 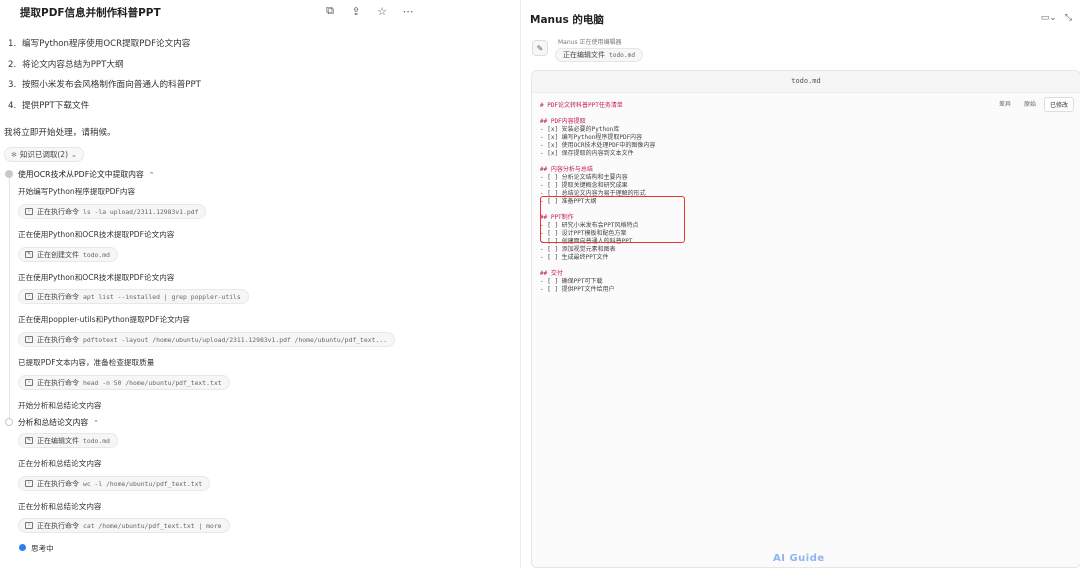 What do you see at coordinates (1005, 104) in the screenshot?
I see `tab-diff: 差异` at bounding box center [1005, 104].